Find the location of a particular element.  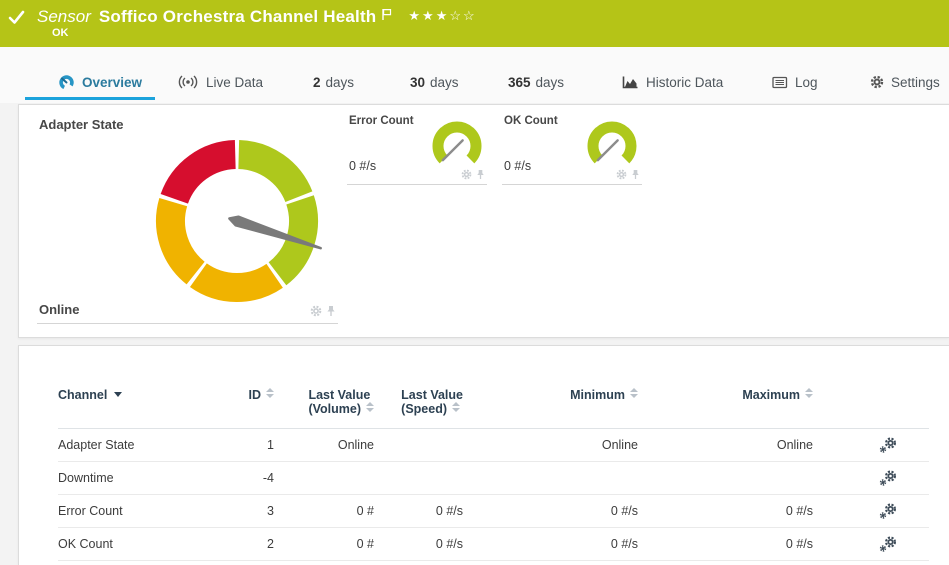

tab-2-days: 2 days is located at coordinates (333, 82).